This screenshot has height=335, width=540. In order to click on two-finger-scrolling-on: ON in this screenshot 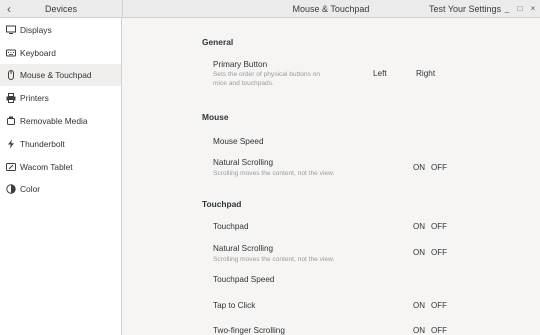, I will do `click(419, 330)`.